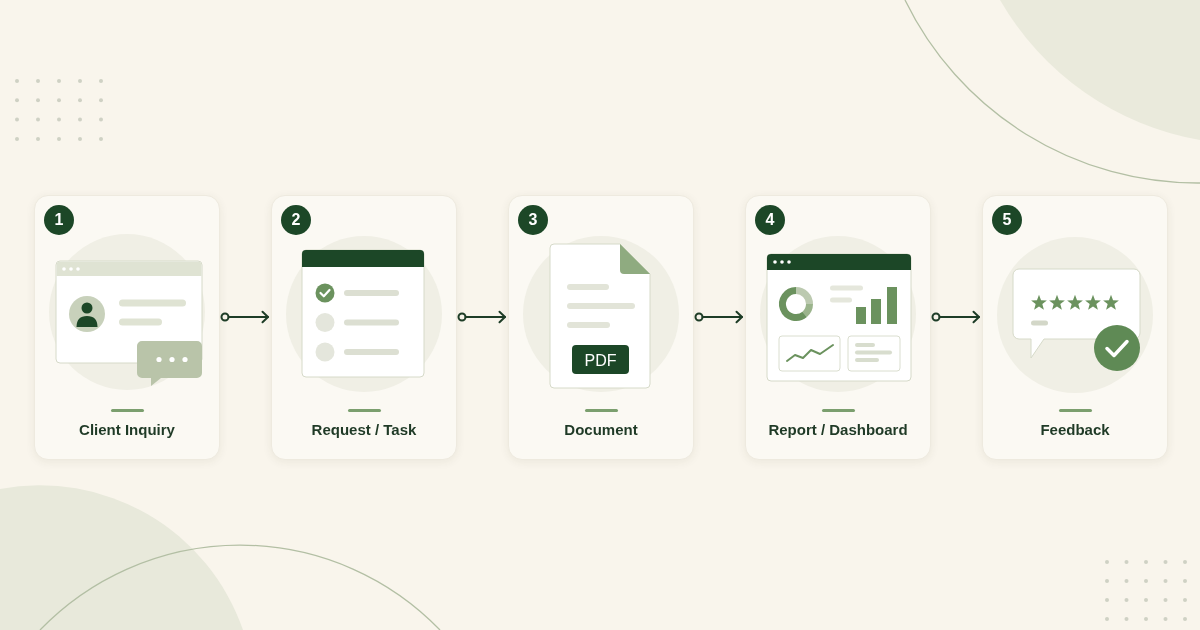 This screenshot has width=1200, height=630. I want to click on check-circle-icon, so click(1117, 348).